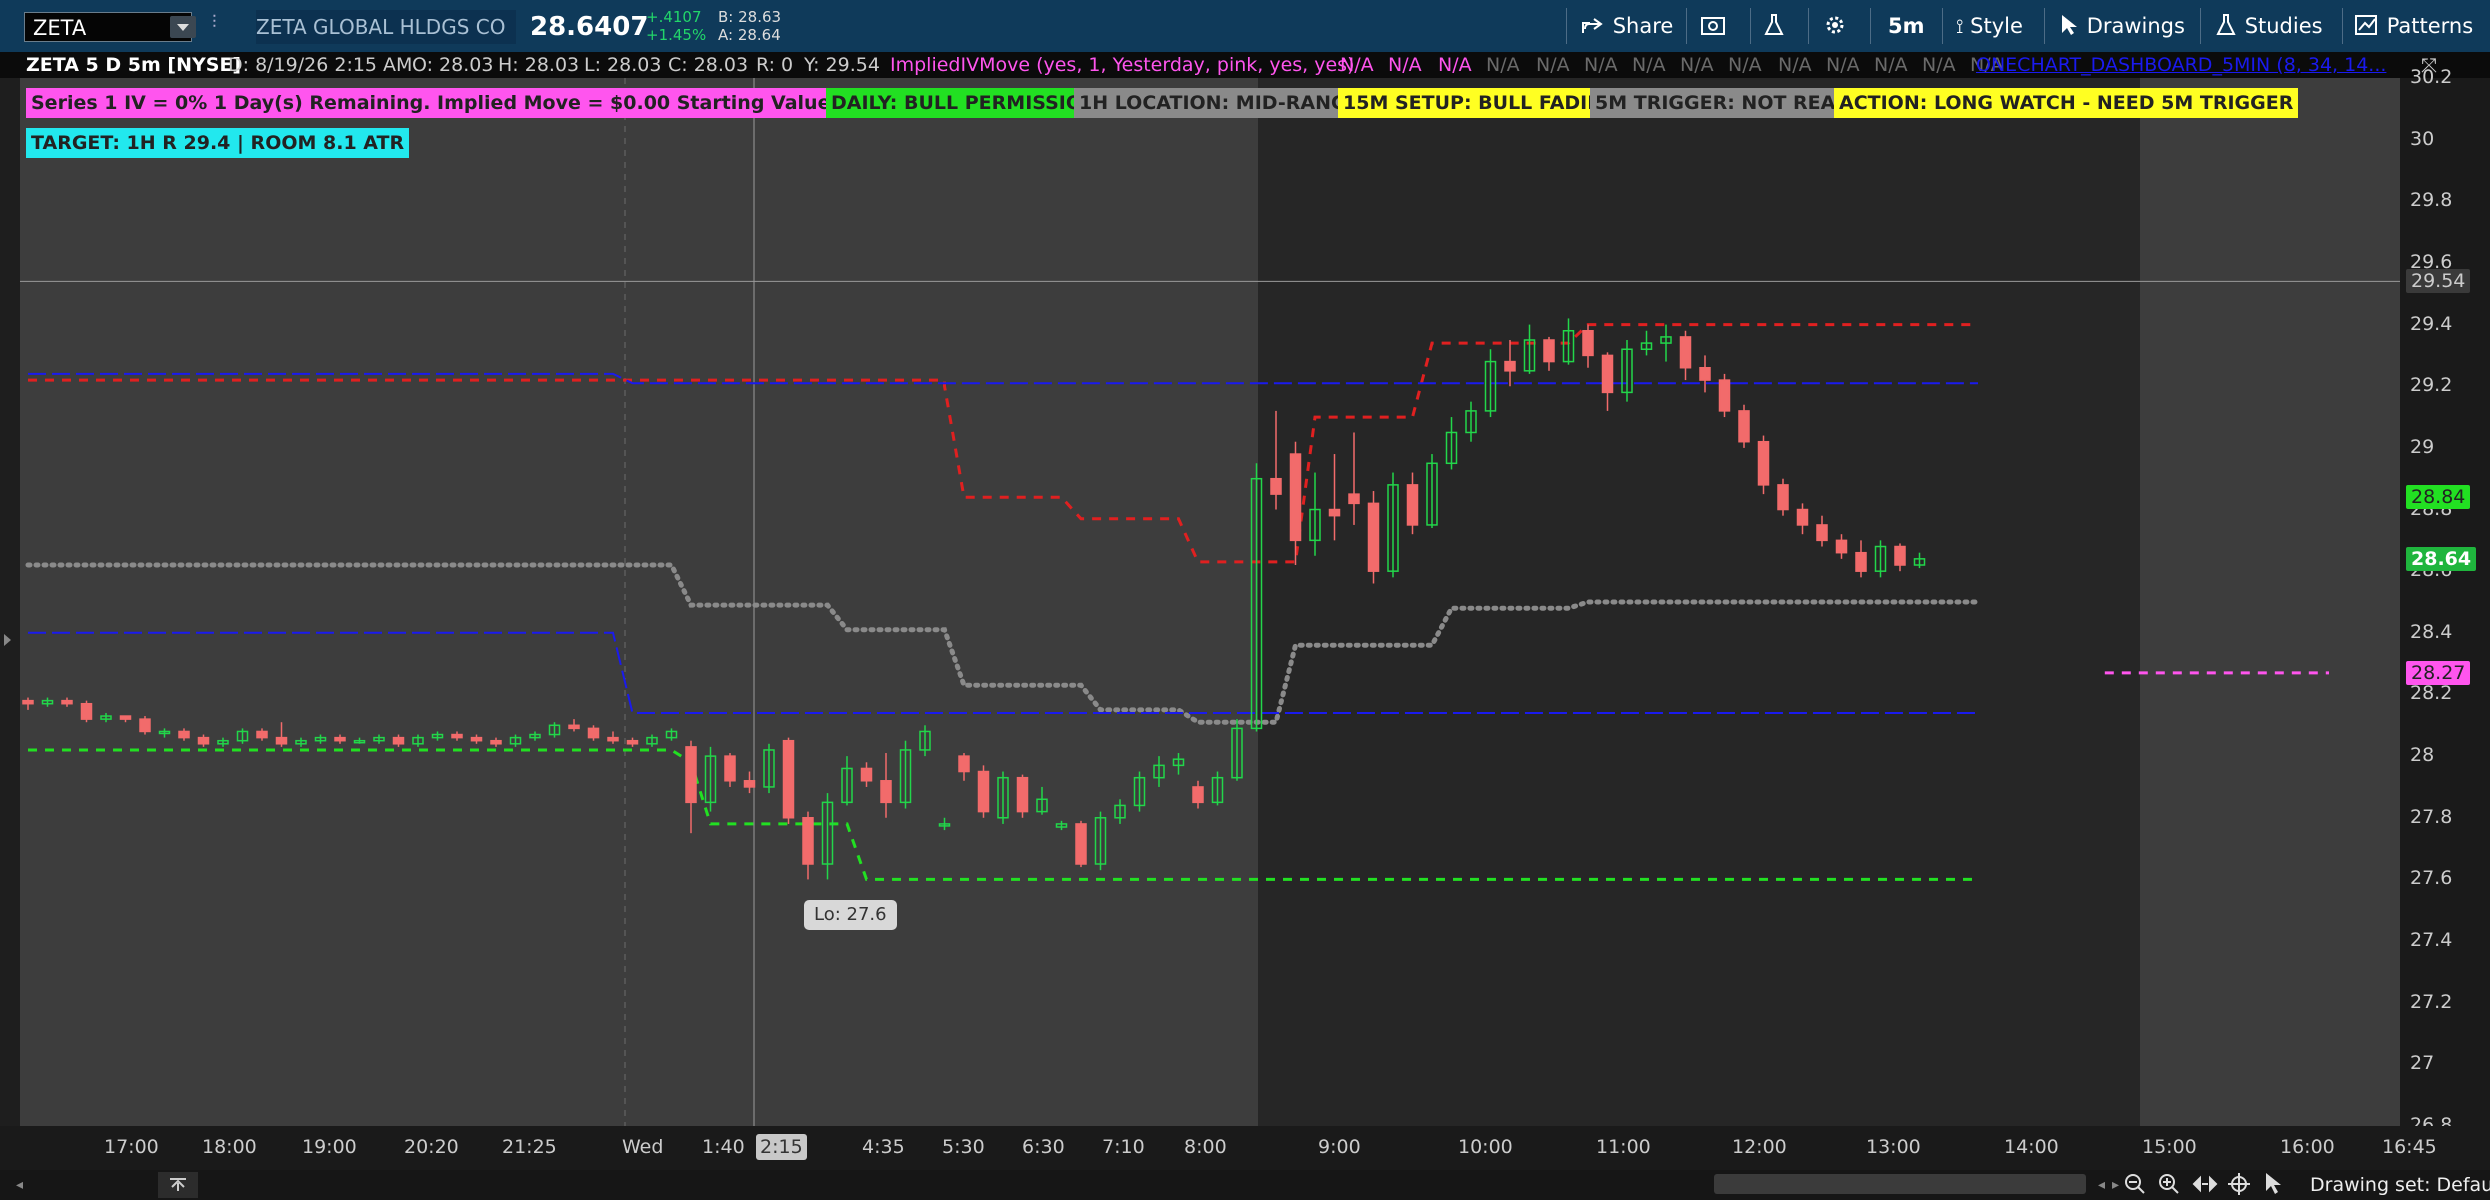 Image resolution: width=2490 pixels, height=1200 pixels. I want to click on price-tick-label: 30, so click(2422, 138).